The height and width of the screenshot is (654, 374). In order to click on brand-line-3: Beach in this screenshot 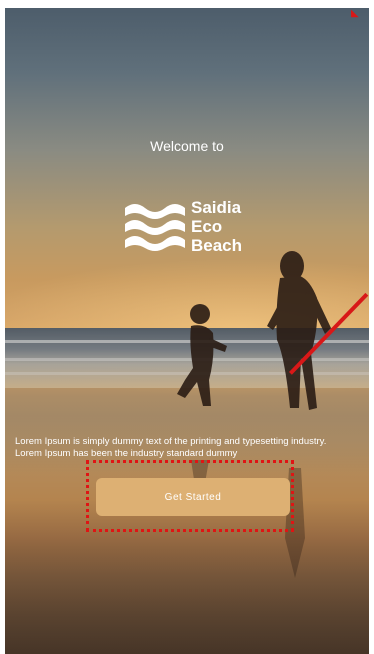, I will do `click(217, 245)`.